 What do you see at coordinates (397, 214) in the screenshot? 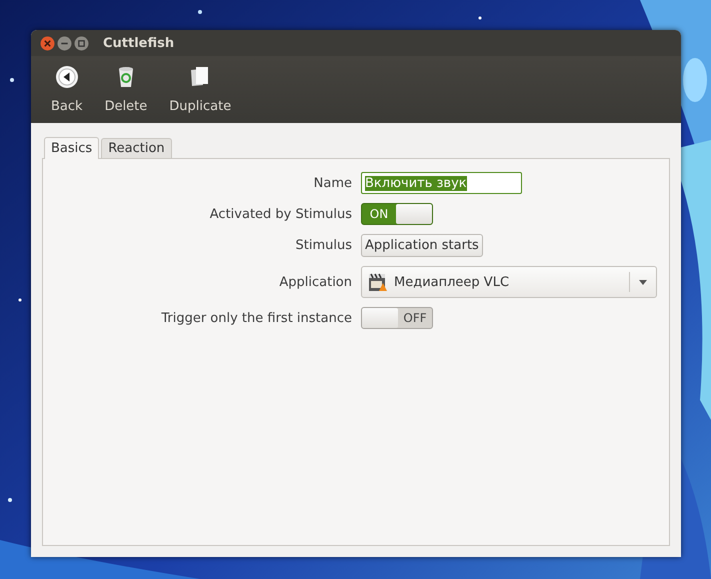
I see `toggle-switch: ON` at bounding box center [397, 214].